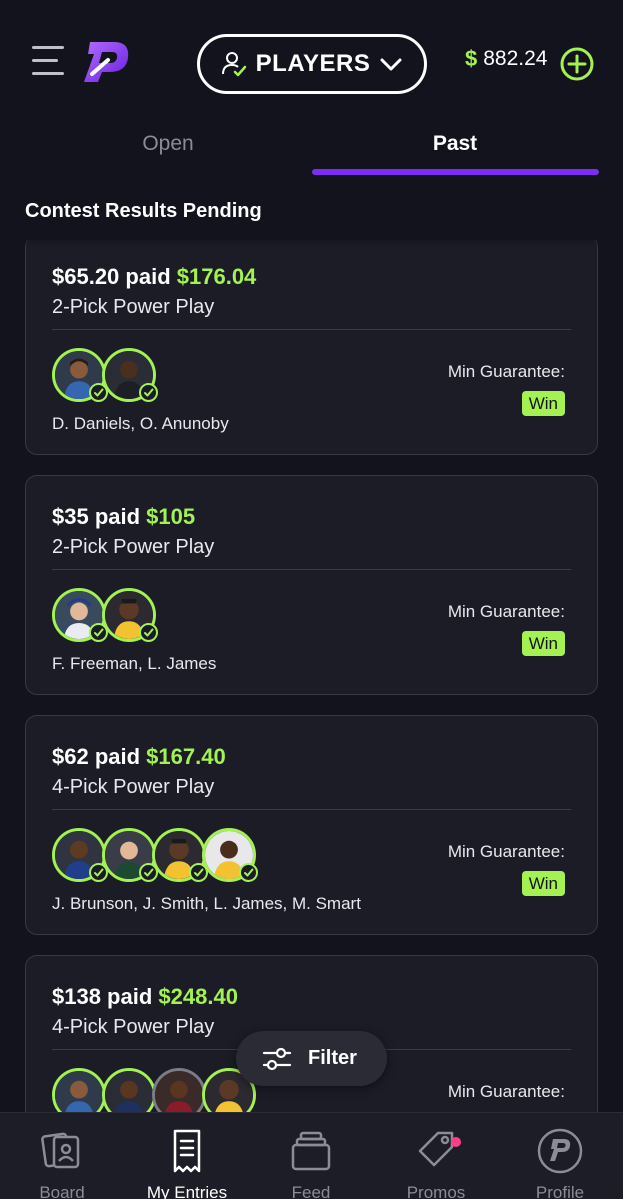 The width and height of the screenshot is (623, 1199). I want to click on player-selector-label: PLAYERS, so click(313, 63).